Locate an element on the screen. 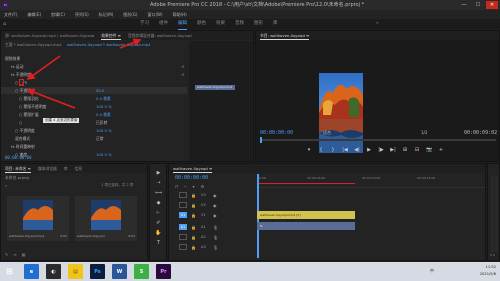 This screenshot has height=281, width=500. button-editor-icon: + is located at coordinates (441, 150).